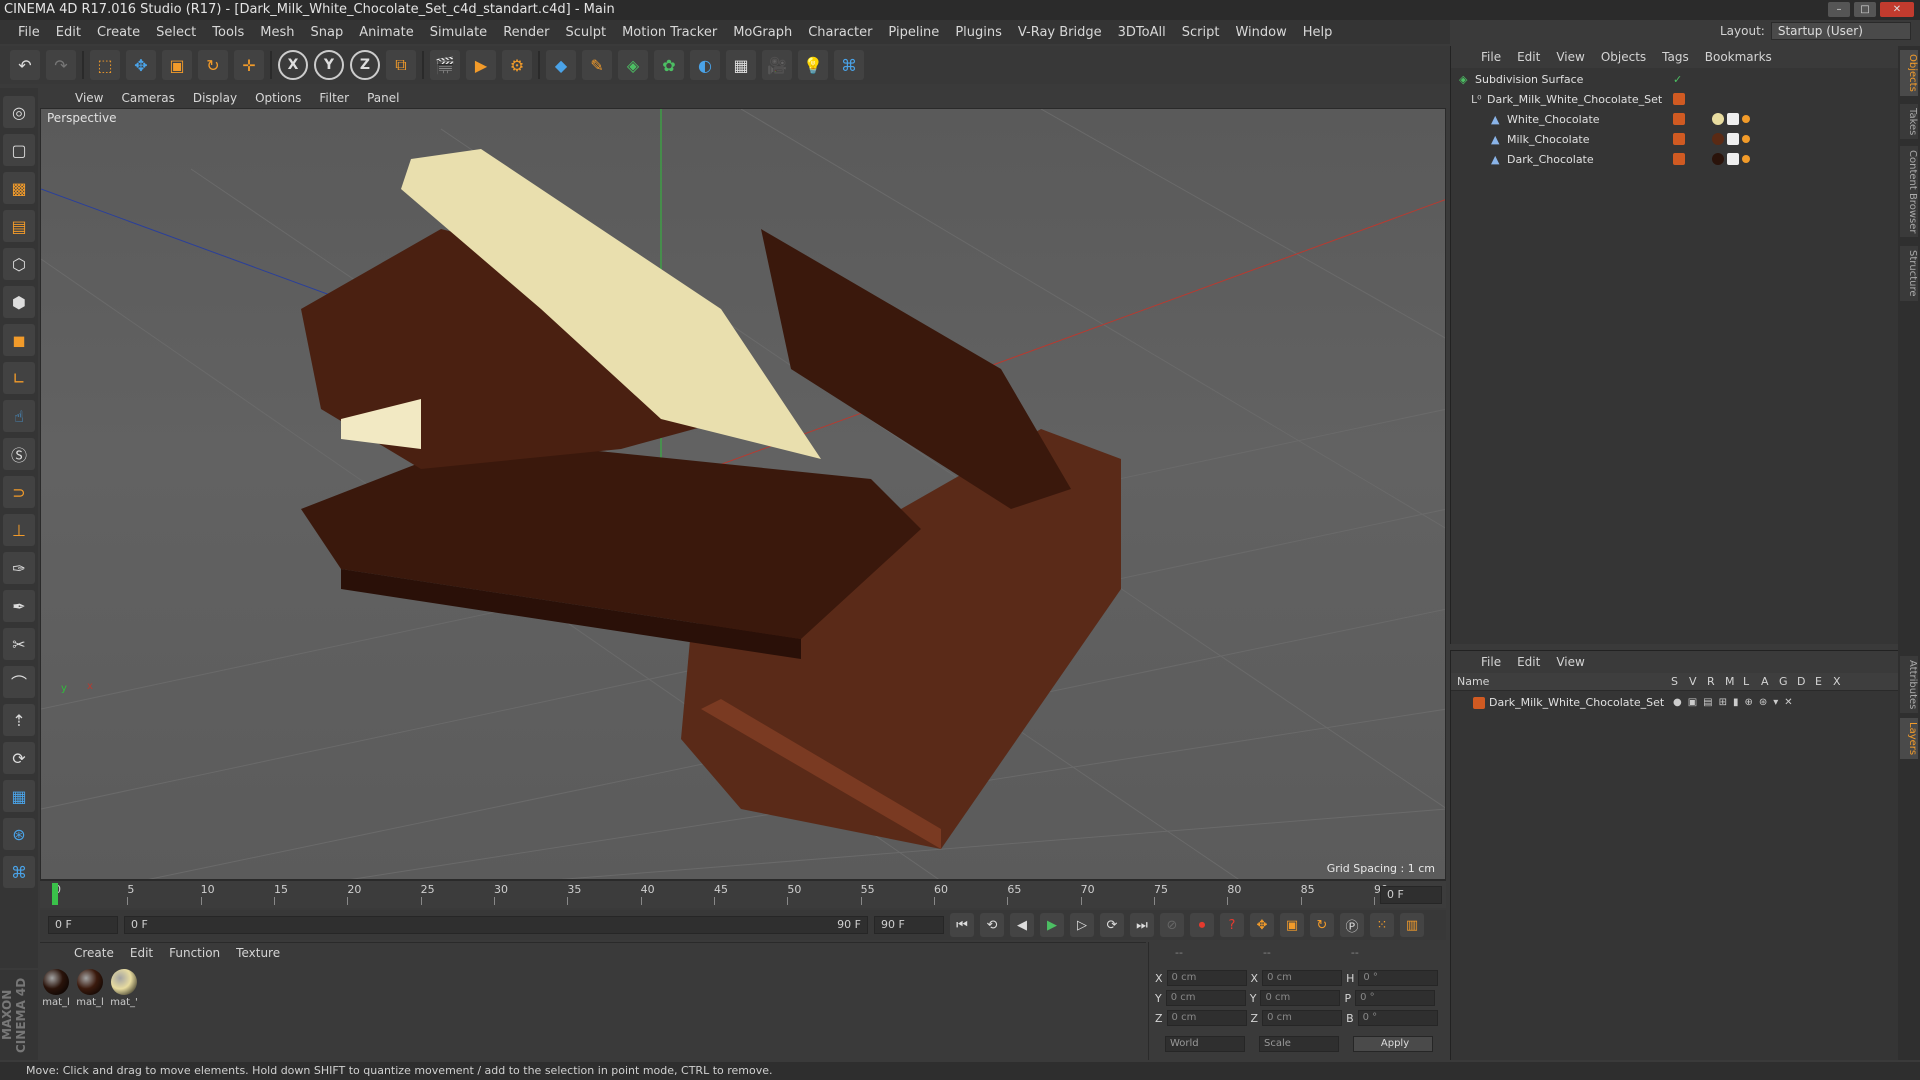 Image resolution: width=1920 pixels, height=1080 pixels. I want to click on floor-icon: ▦, so click(741, 65).